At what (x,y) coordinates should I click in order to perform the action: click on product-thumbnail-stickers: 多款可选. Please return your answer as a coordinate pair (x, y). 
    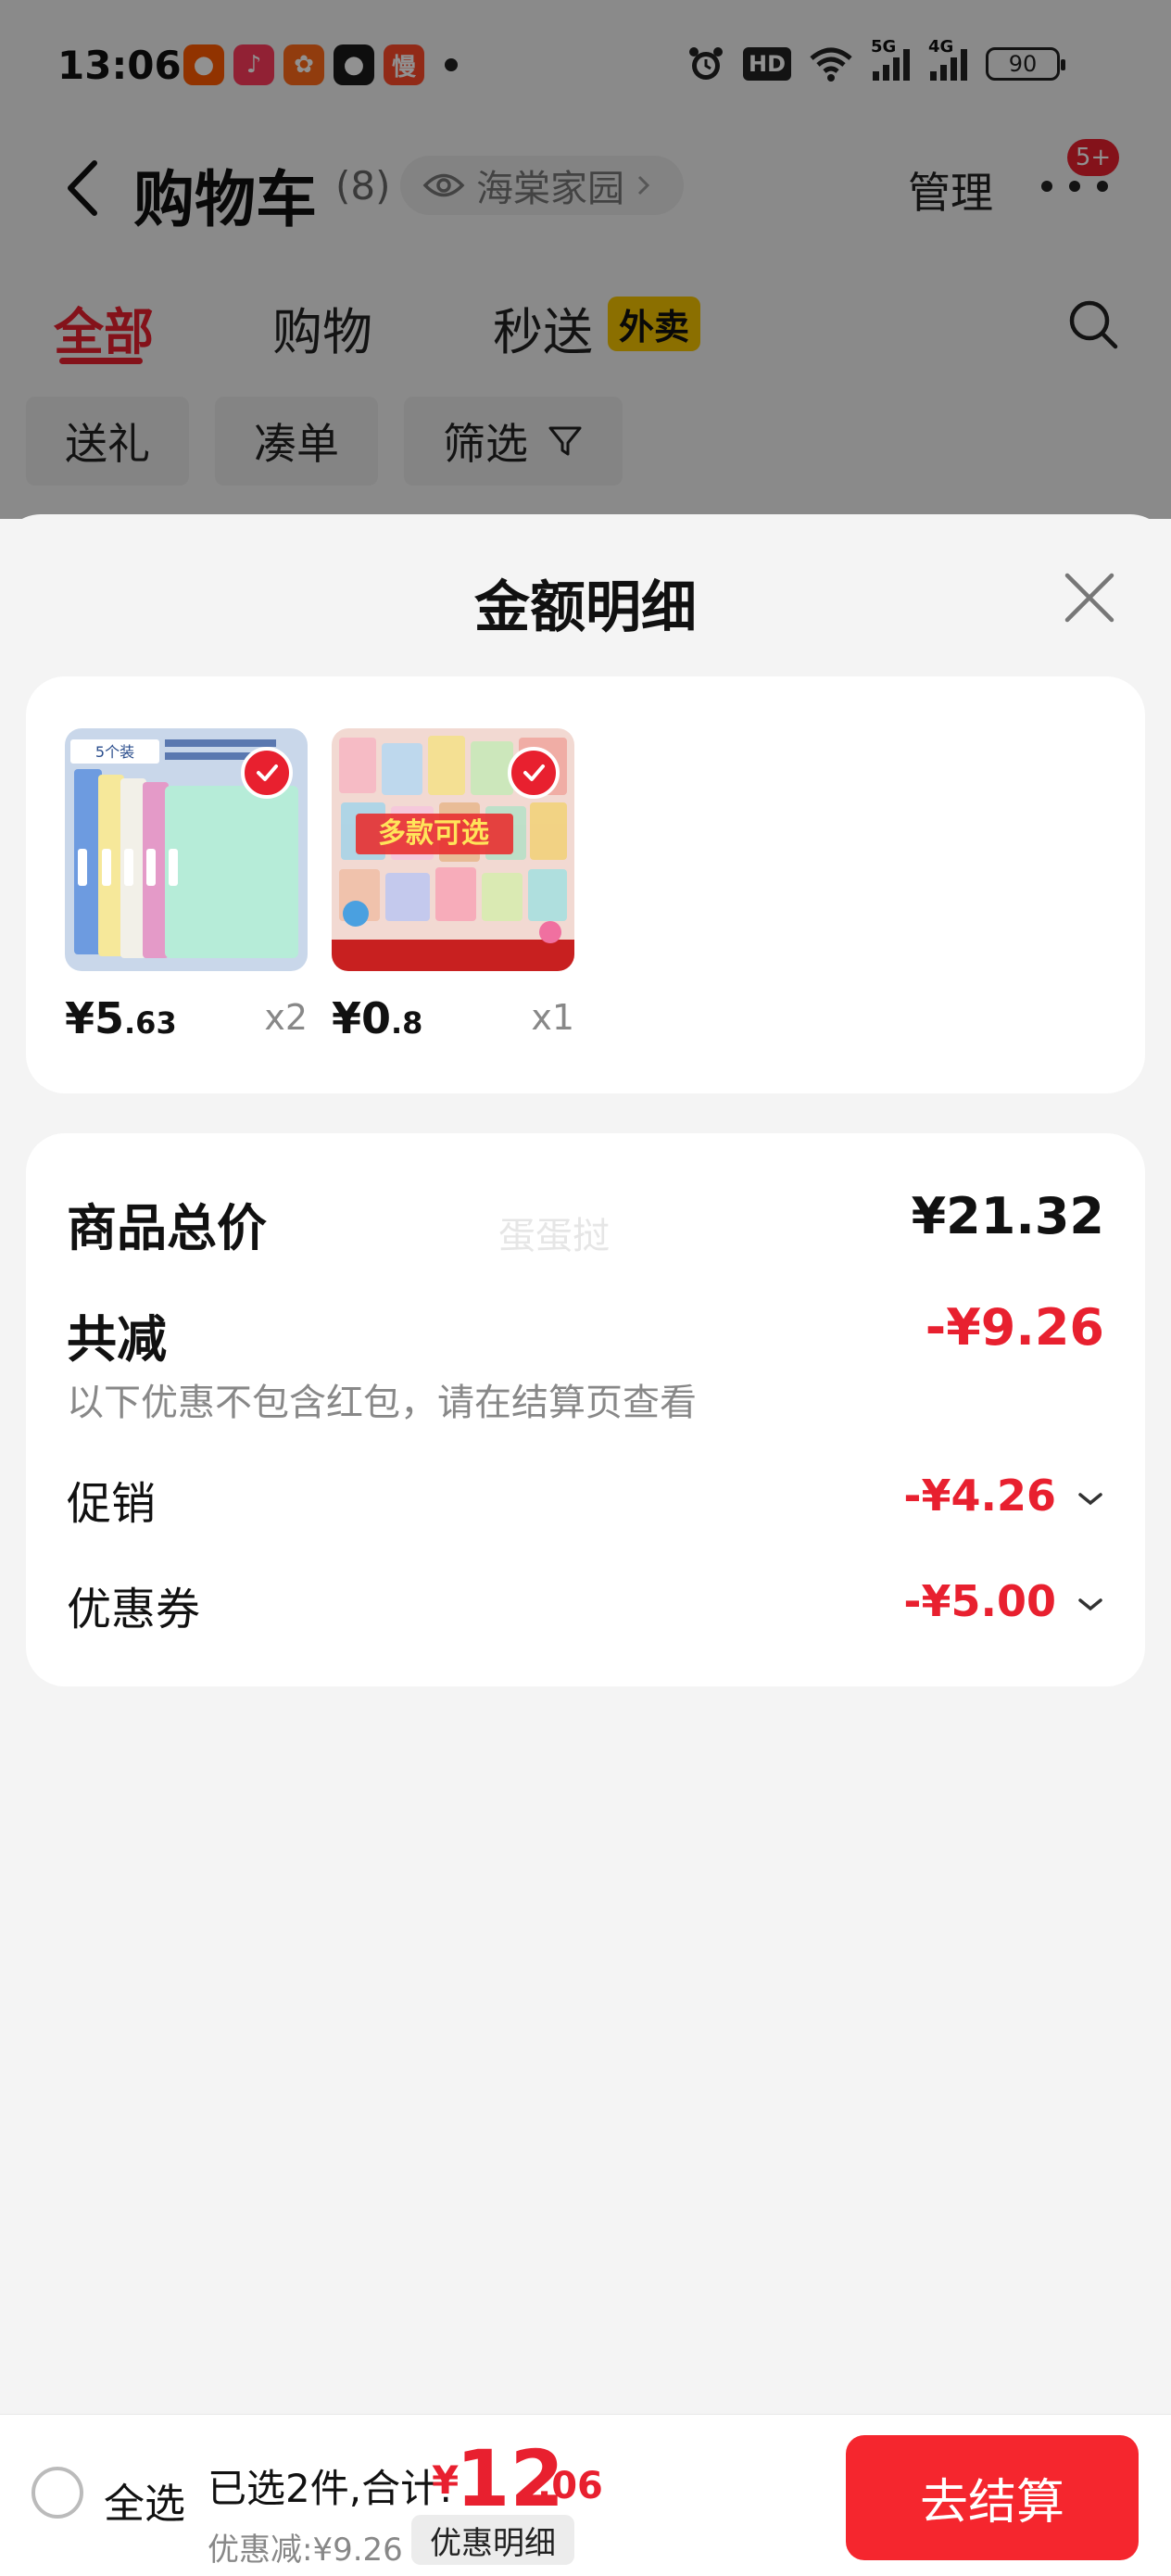
    Looking at the image, I should click on (453, 849).